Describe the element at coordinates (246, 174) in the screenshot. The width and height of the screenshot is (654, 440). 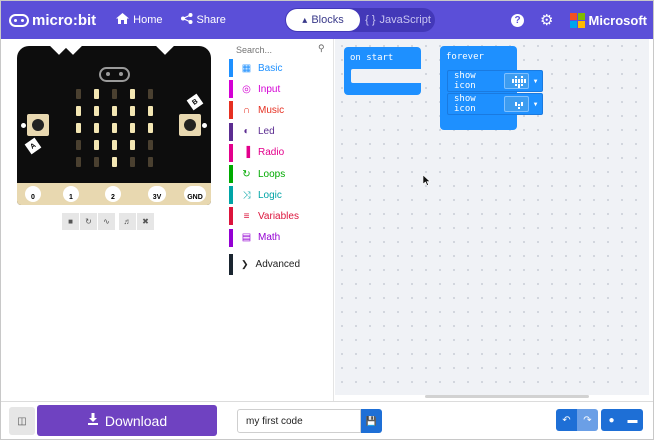
I see `loop-icon: ↻` at that location.